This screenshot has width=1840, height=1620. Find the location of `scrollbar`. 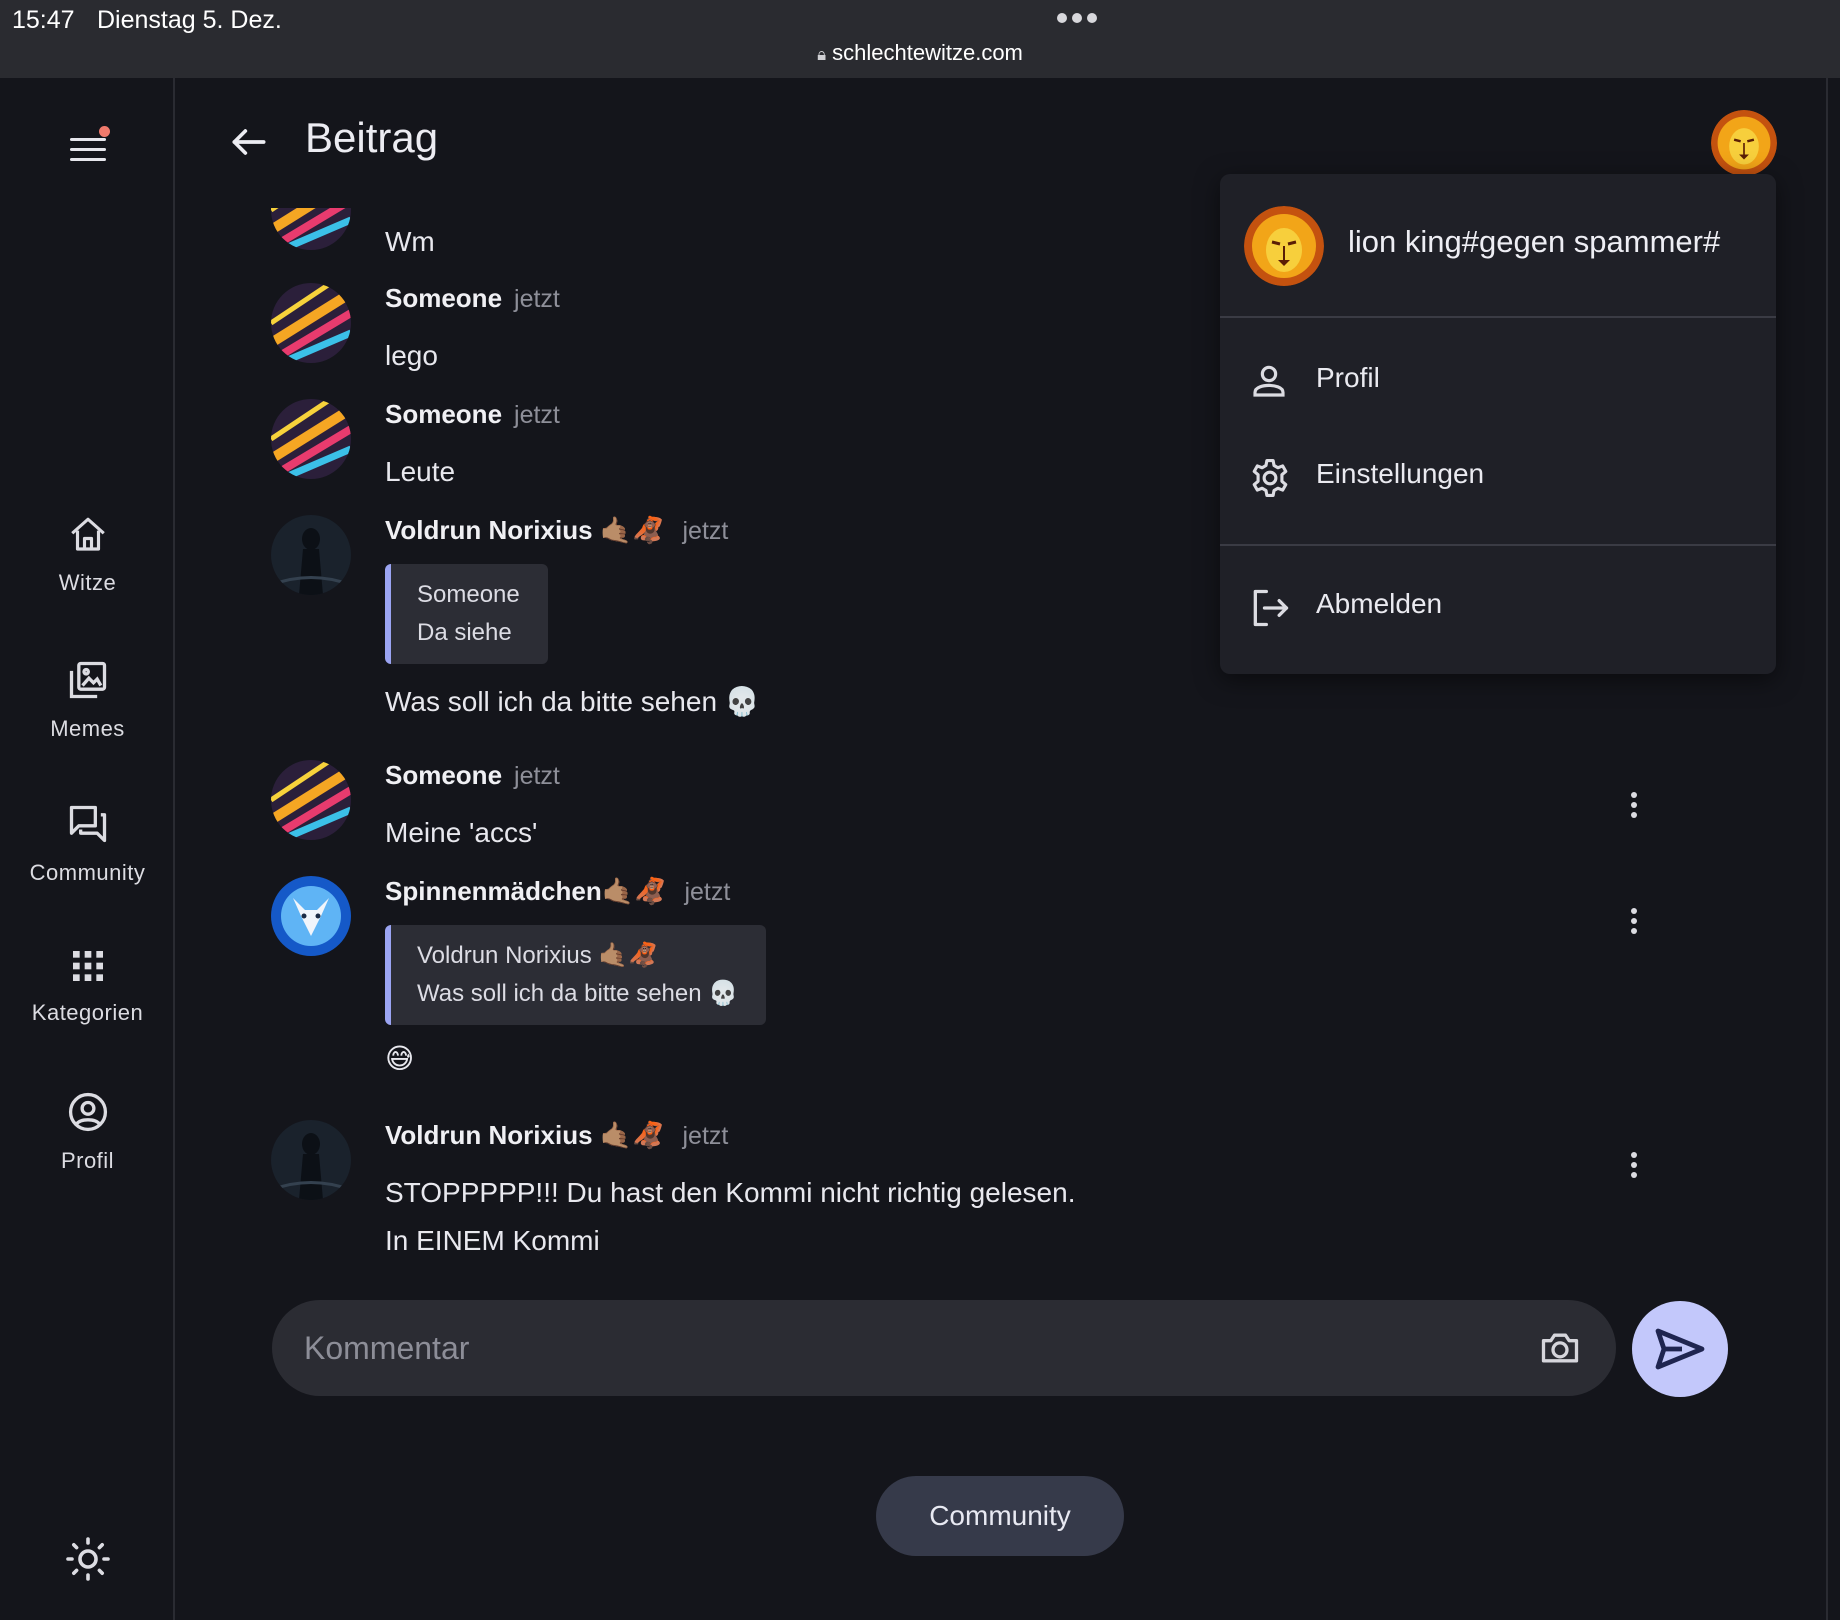

scrollbar is located at coordinates (1833, 849).